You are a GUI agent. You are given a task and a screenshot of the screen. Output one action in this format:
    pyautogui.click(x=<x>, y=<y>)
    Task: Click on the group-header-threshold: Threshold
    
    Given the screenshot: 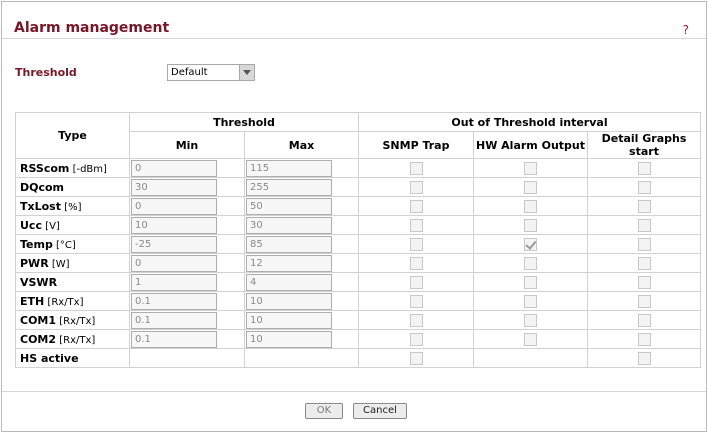 What is the action you would take?
    pyautogui.click(x=244, y=122)
    